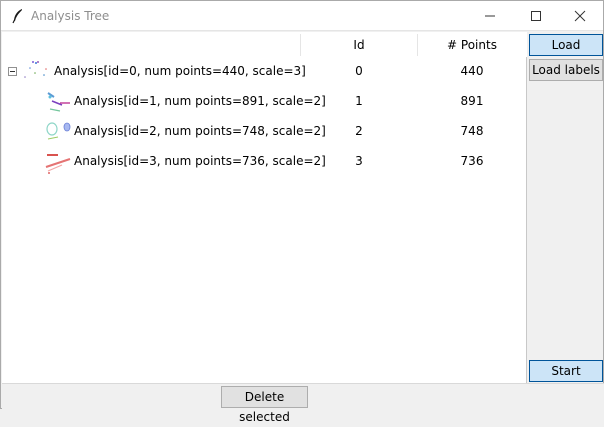 Image resolution: width=604 pixels, height=427 pixels. I want to click on tree-row-label: Analysis[id=3, num points=736, scale=2], so click(200, 161).